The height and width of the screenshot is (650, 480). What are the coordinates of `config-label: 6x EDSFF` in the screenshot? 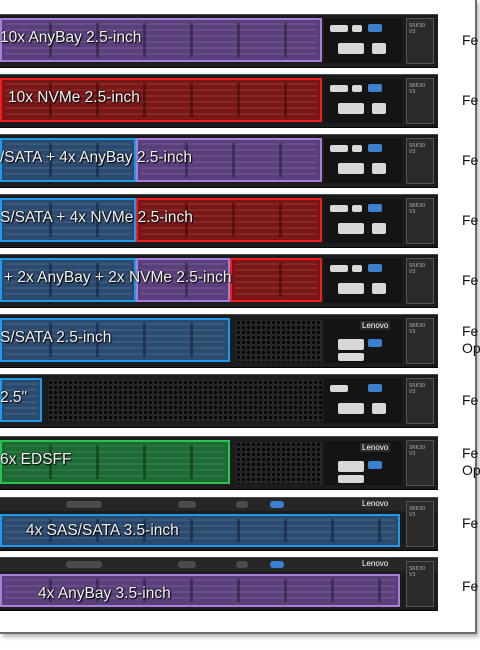 It's located at (36, 459).